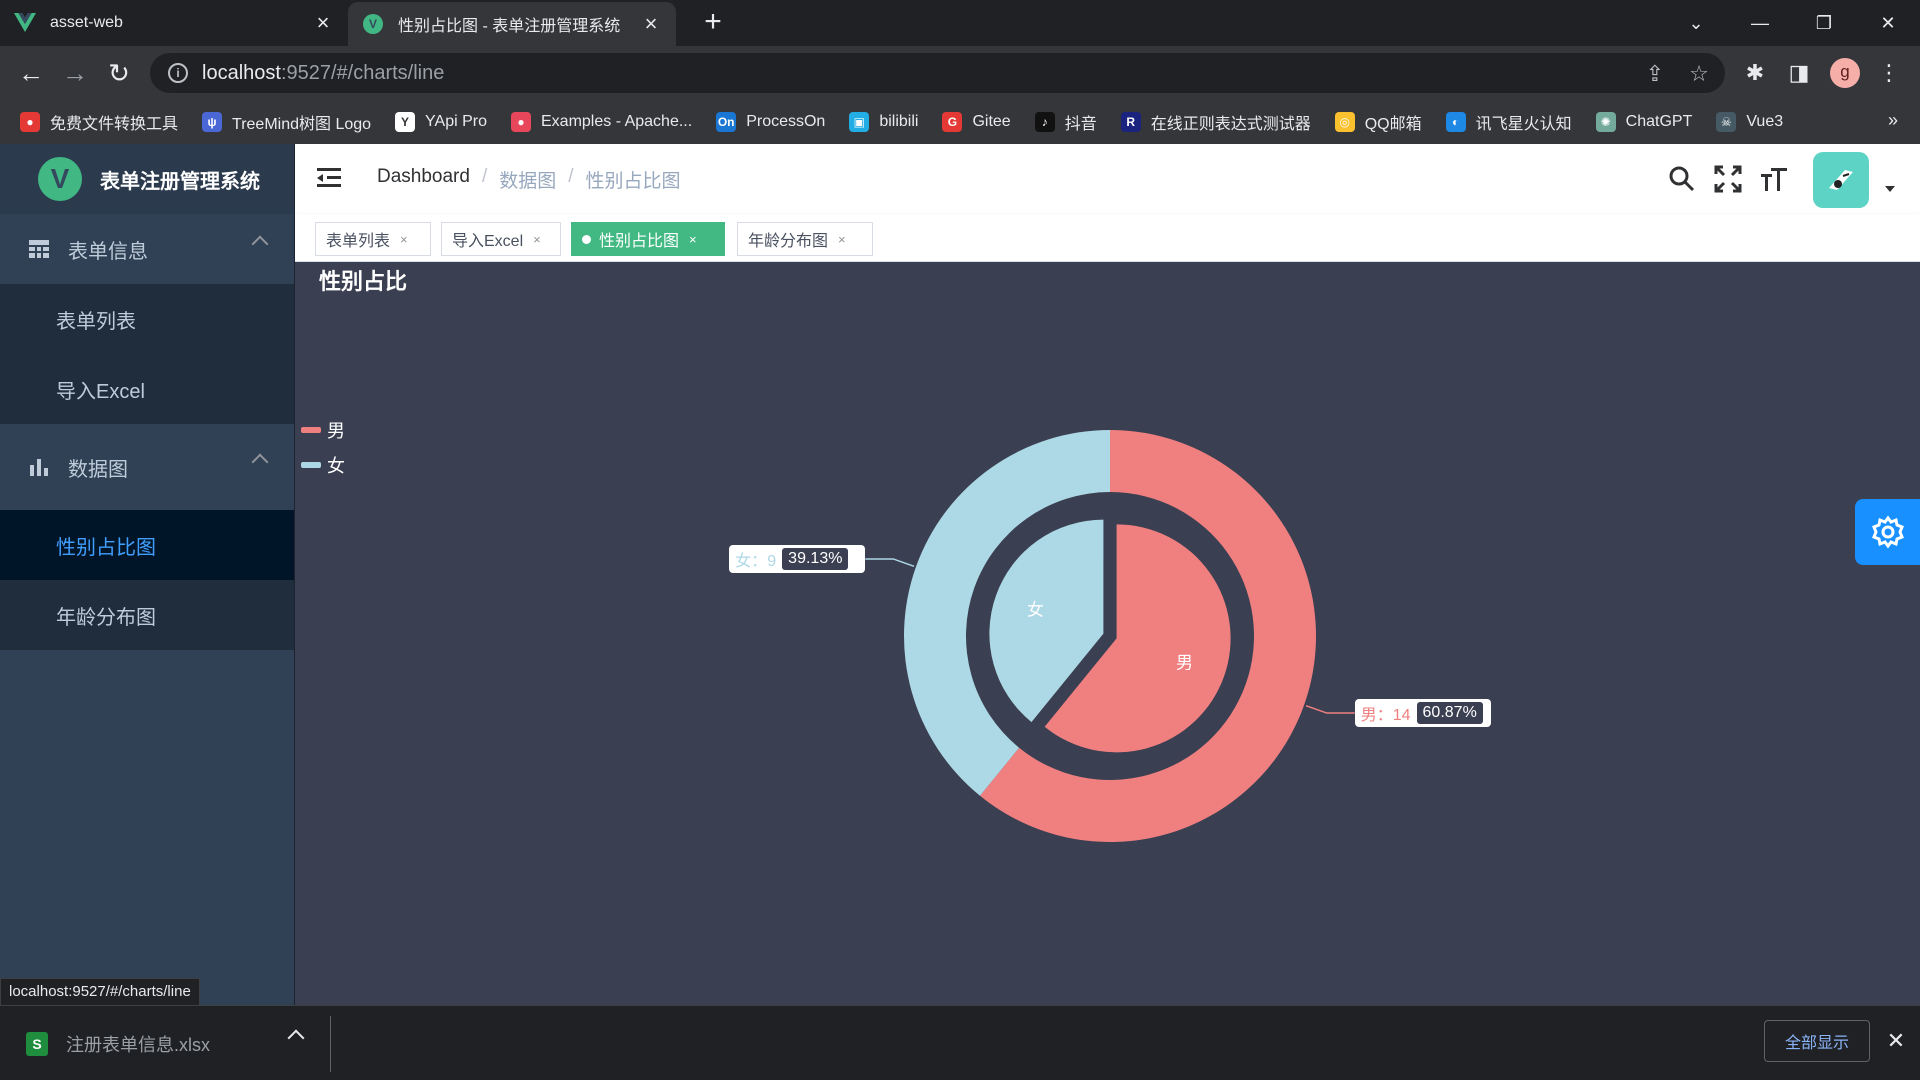 The width and height of the screenshot is (1920, 1080). I want to click on reload-icon: ↻, so click(119, 73).